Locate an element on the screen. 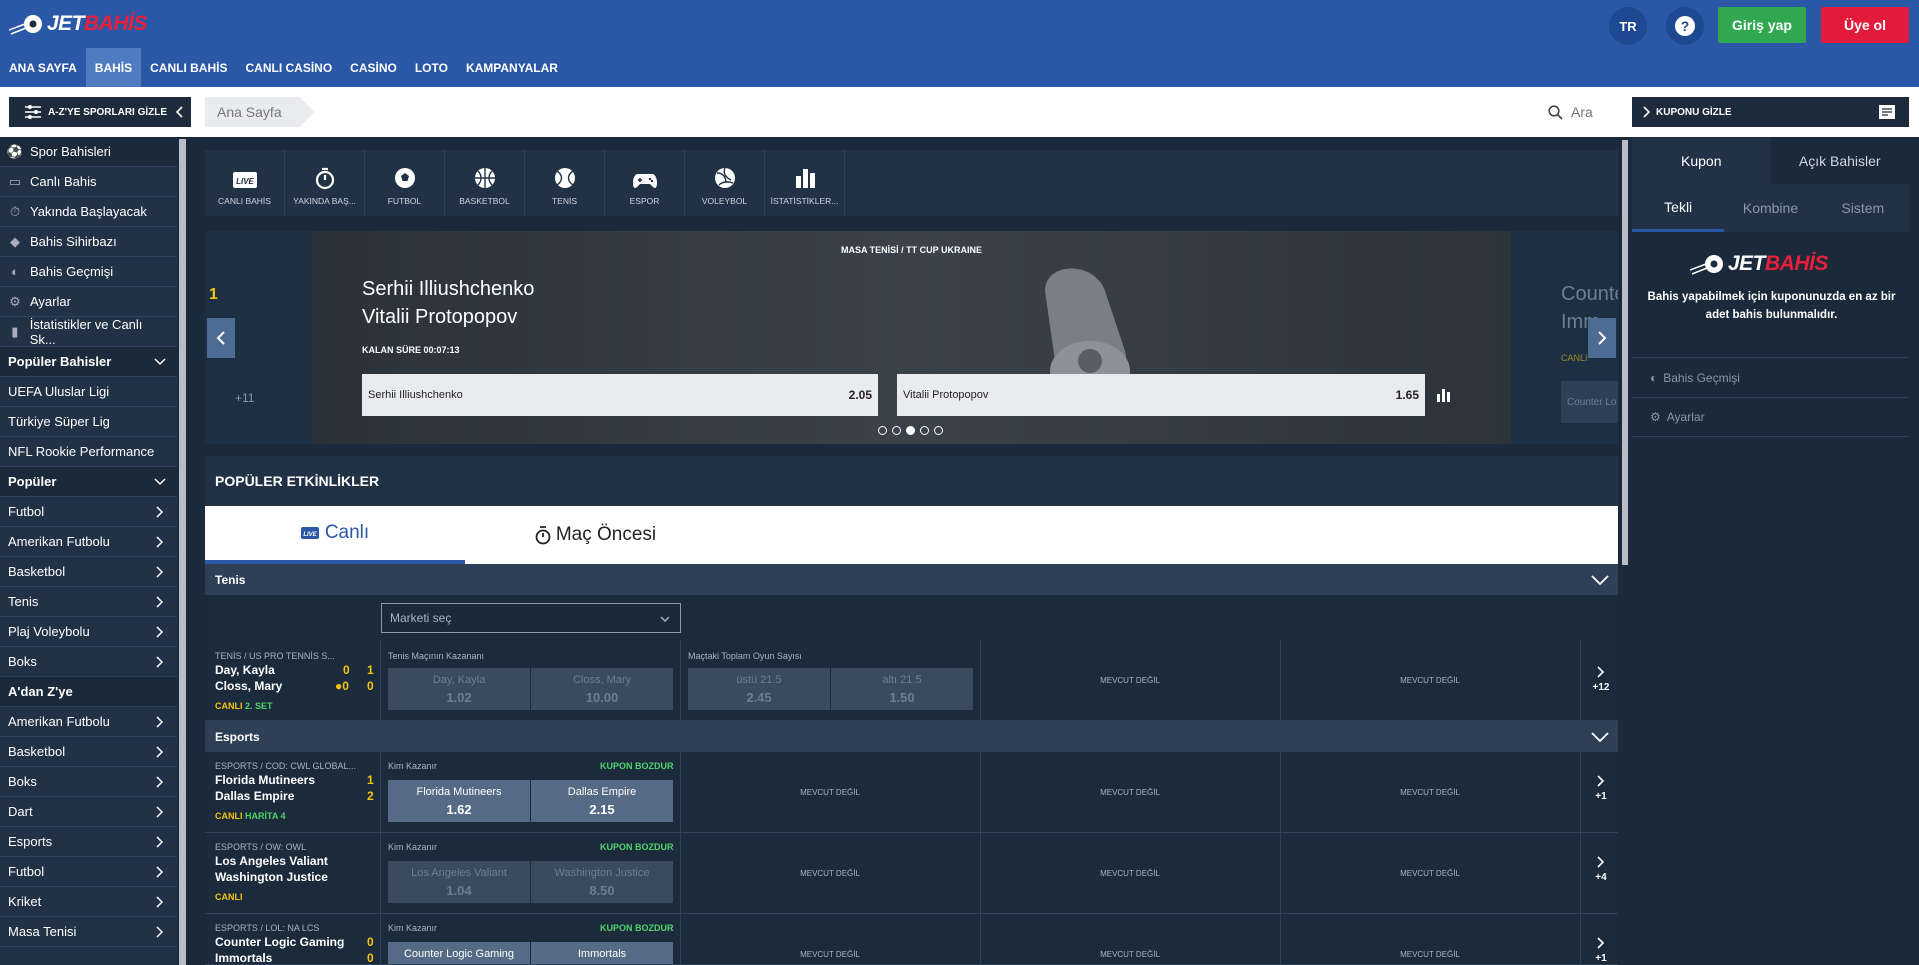 The image size is (1919, 965). sidebar-item-nfl: NFL Rookie Performance is located at coordinates (88, 452).